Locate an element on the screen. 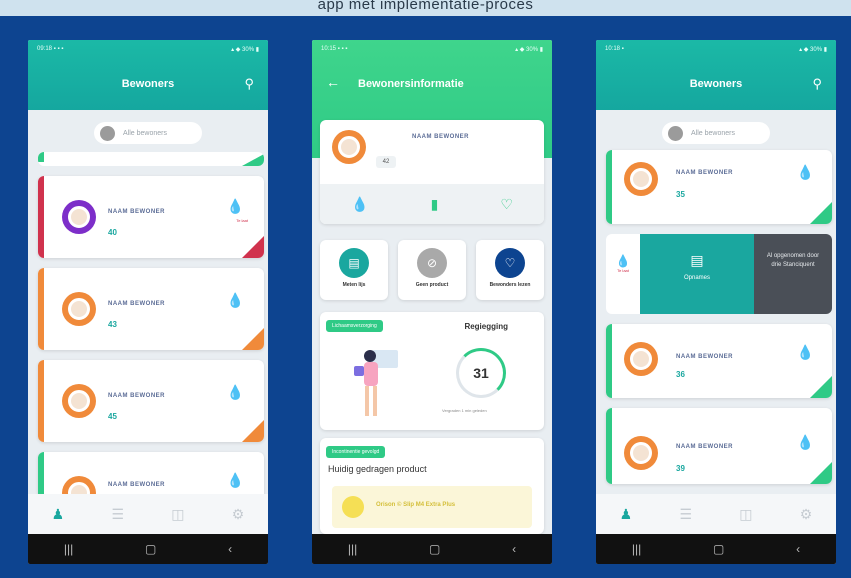 This screenshot has height=578, width=851. page-header: app met implementatie-proces is located at coordinates (425, 8).